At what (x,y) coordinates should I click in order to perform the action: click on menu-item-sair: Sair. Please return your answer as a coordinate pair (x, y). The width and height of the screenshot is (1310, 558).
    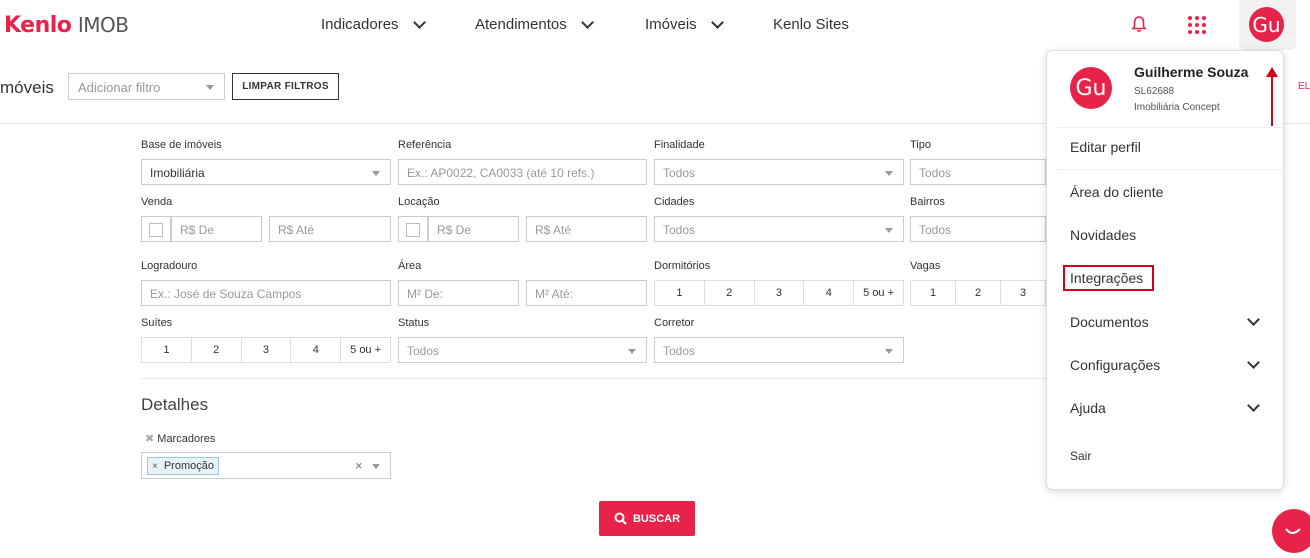
    Looking at the image, I should click on (1080, 456).